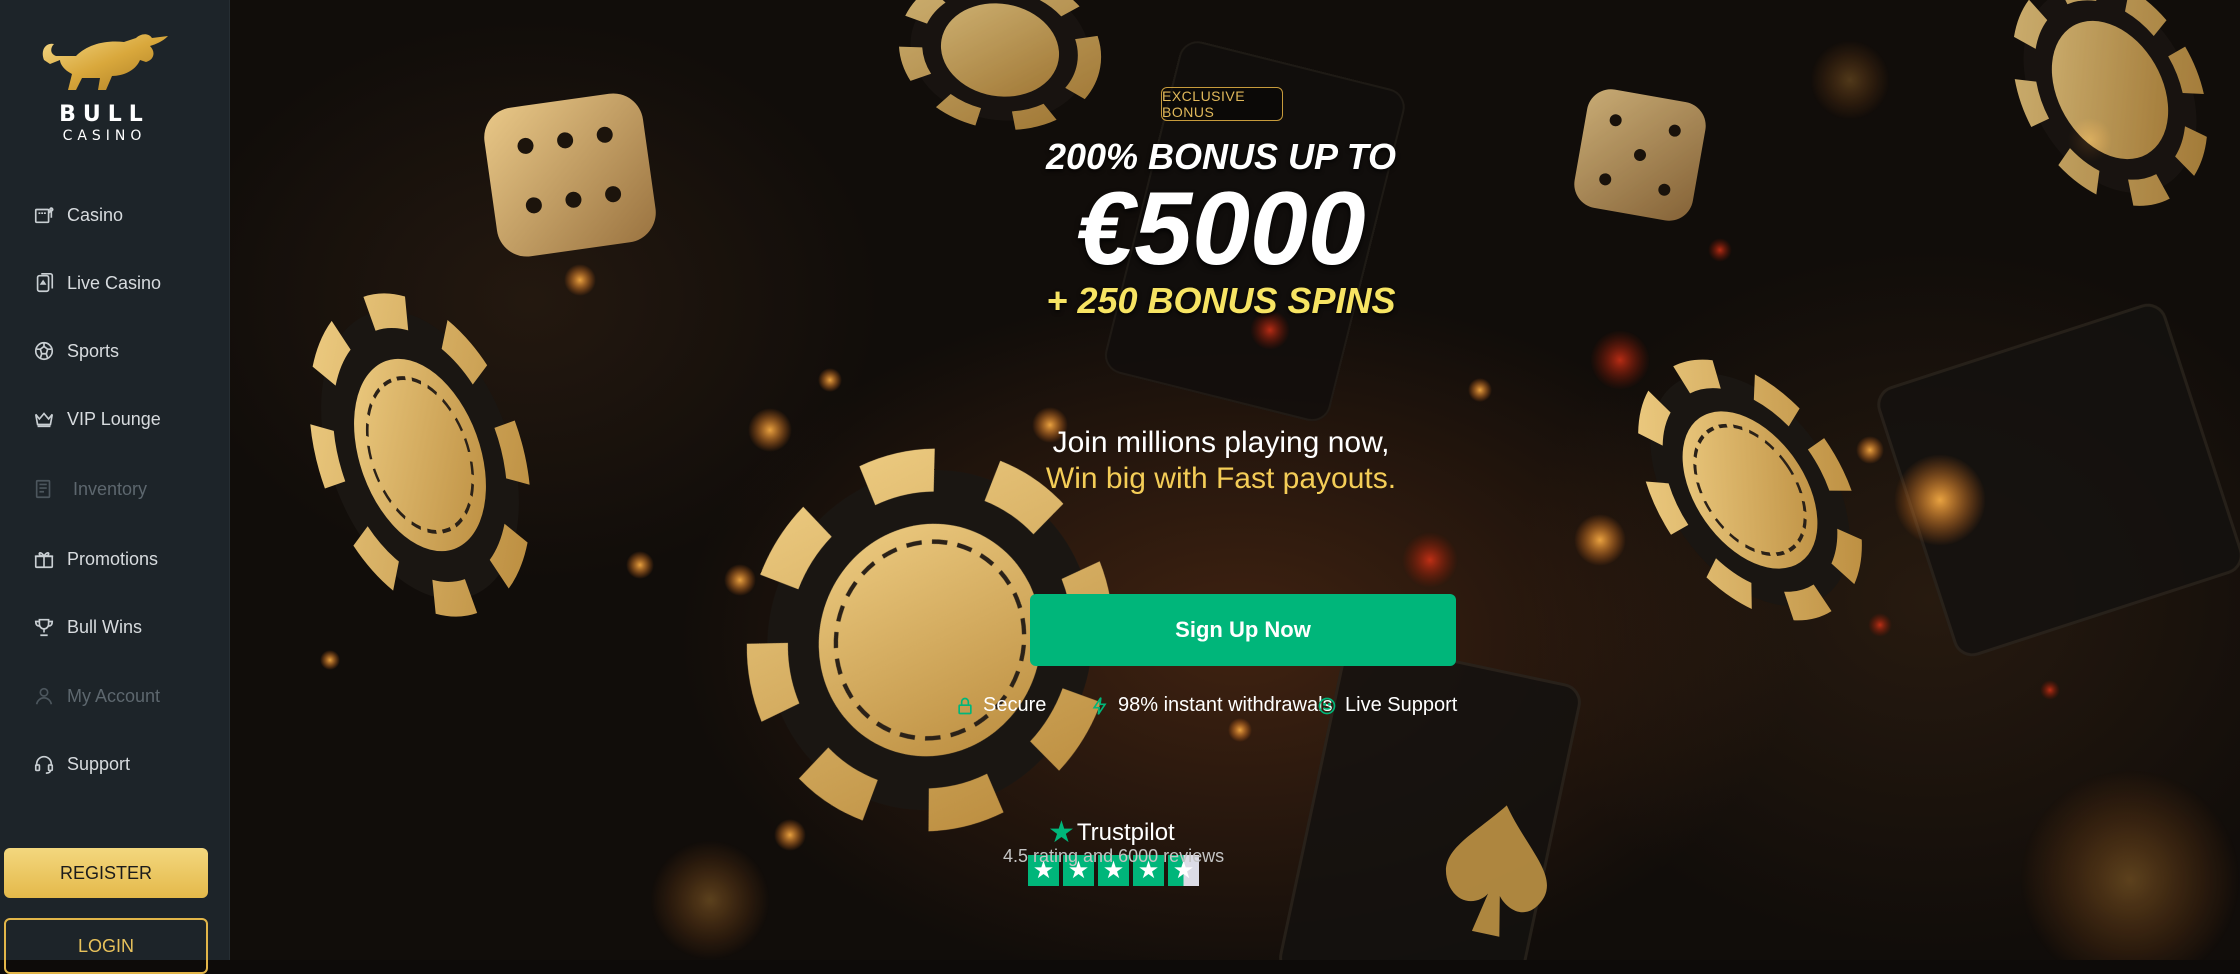 The image size is (2240, 974). Describe the element at coordinates (44, 419) in the screenshot. I see `crown-icon` at that location.